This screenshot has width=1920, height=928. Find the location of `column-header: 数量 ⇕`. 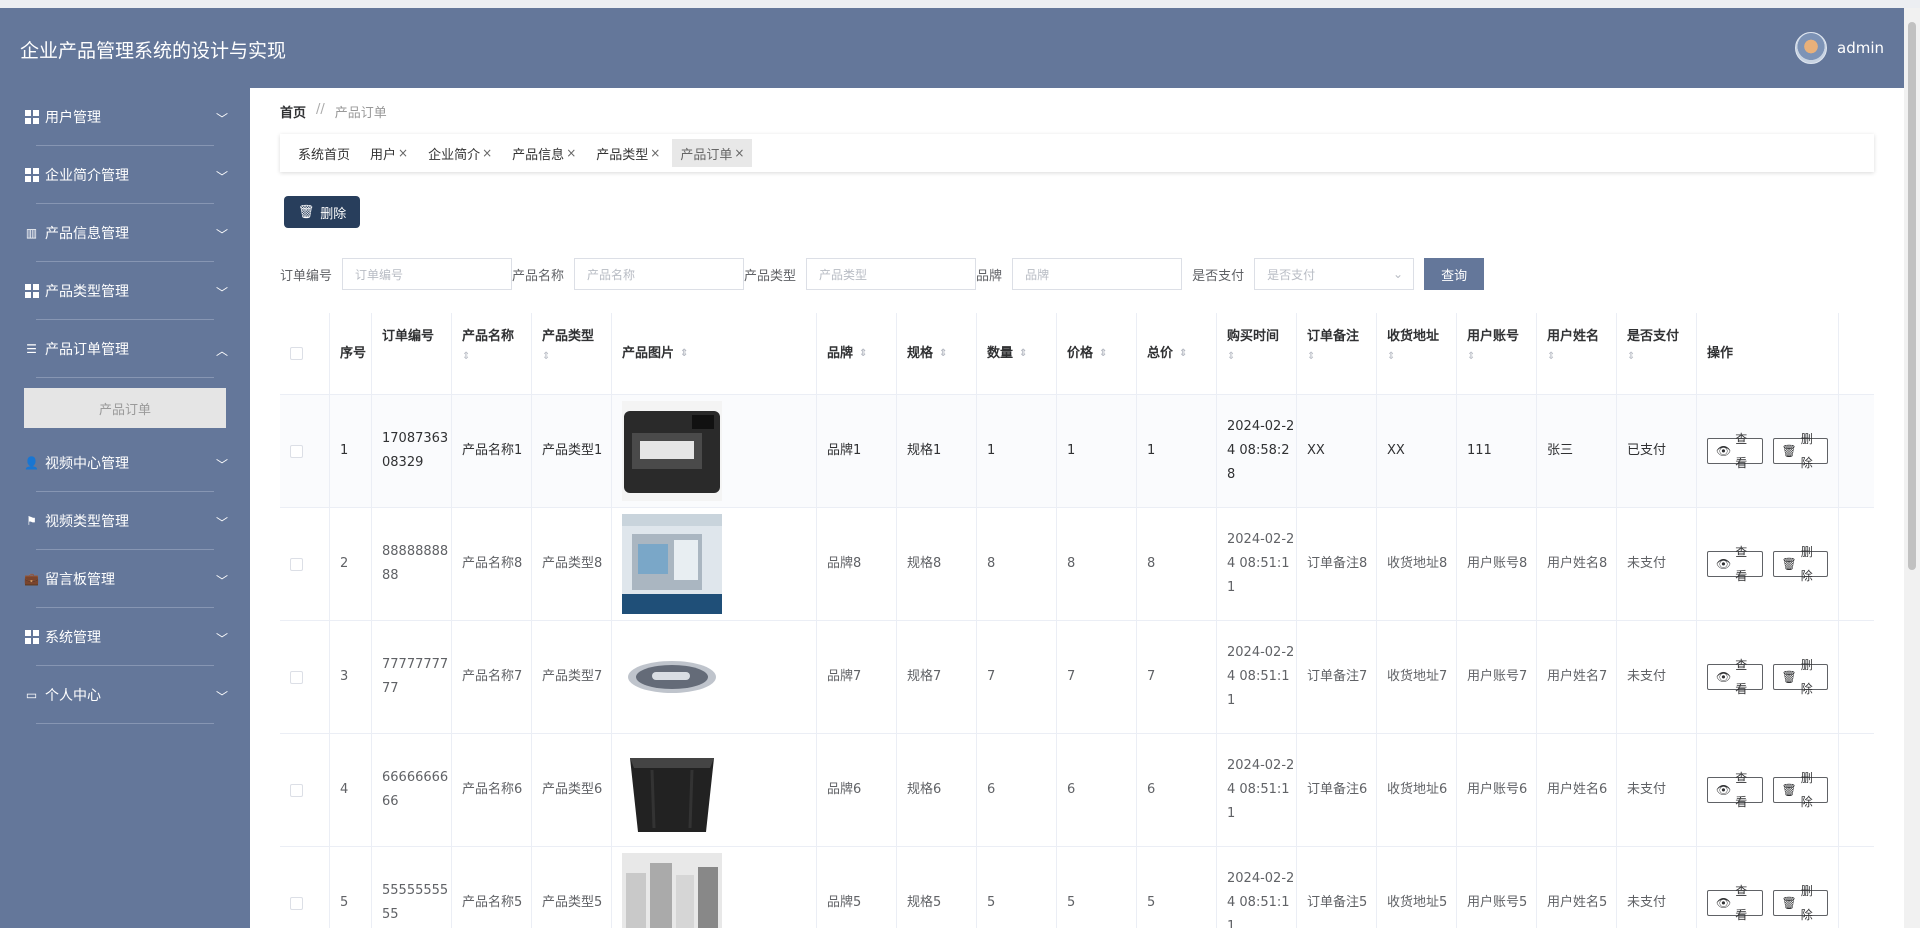

column-header: 数量 ⇕ is located at coordinates (1017, 353).